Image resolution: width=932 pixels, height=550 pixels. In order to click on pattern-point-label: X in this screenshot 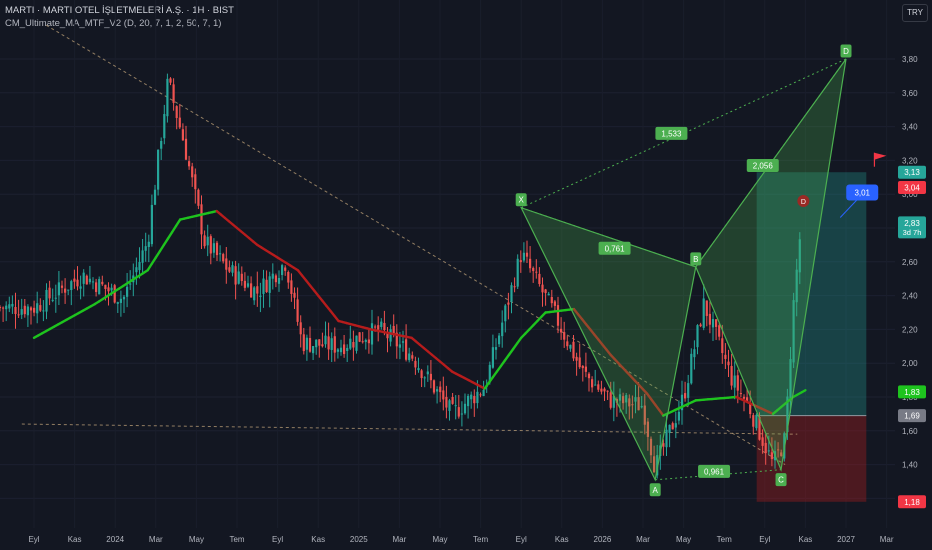, I will do `click(522, 200)`.